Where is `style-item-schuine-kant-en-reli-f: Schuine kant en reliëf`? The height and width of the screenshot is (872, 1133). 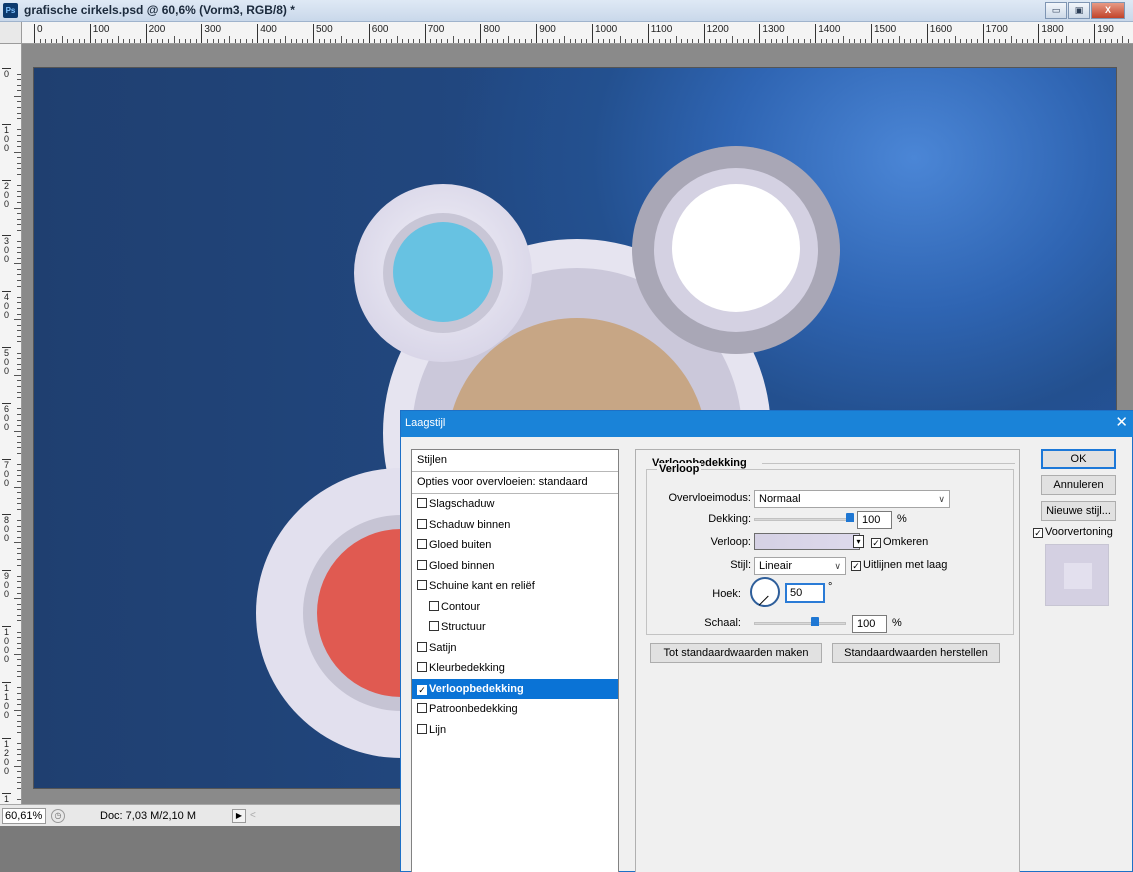
style-item-schuine-kant-en-reli-f: Schuine kant en reliëf is located at coordinates (515, 586).